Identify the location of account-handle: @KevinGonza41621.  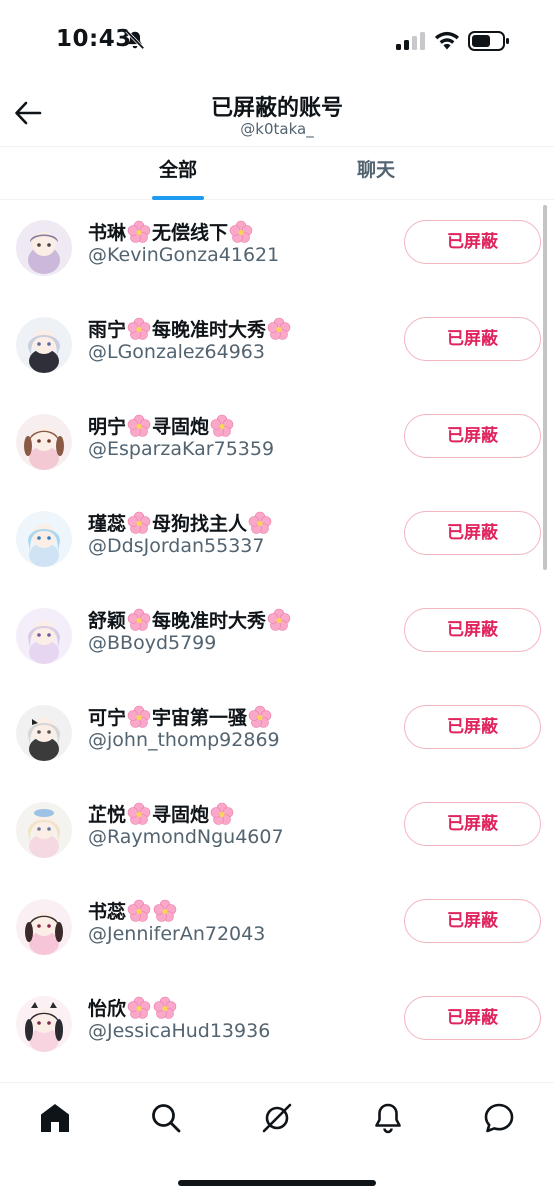
(184, 255).